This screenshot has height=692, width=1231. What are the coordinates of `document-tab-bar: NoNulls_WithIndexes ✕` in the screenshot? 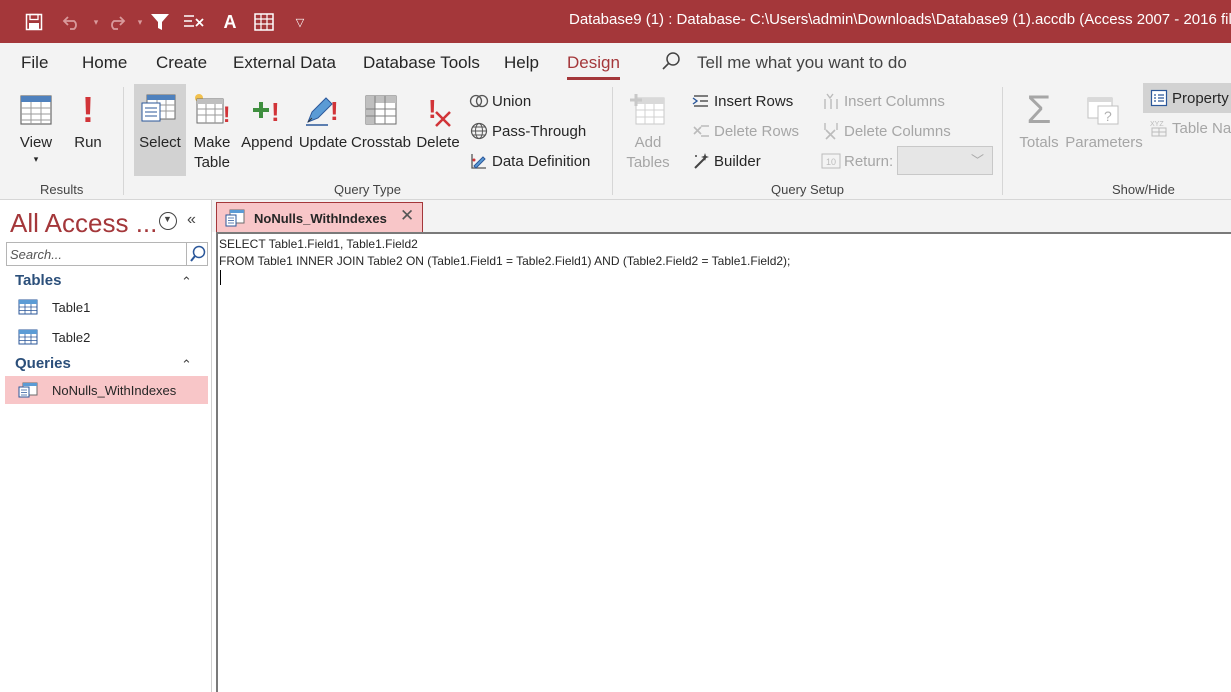 It's located at (721, 216).